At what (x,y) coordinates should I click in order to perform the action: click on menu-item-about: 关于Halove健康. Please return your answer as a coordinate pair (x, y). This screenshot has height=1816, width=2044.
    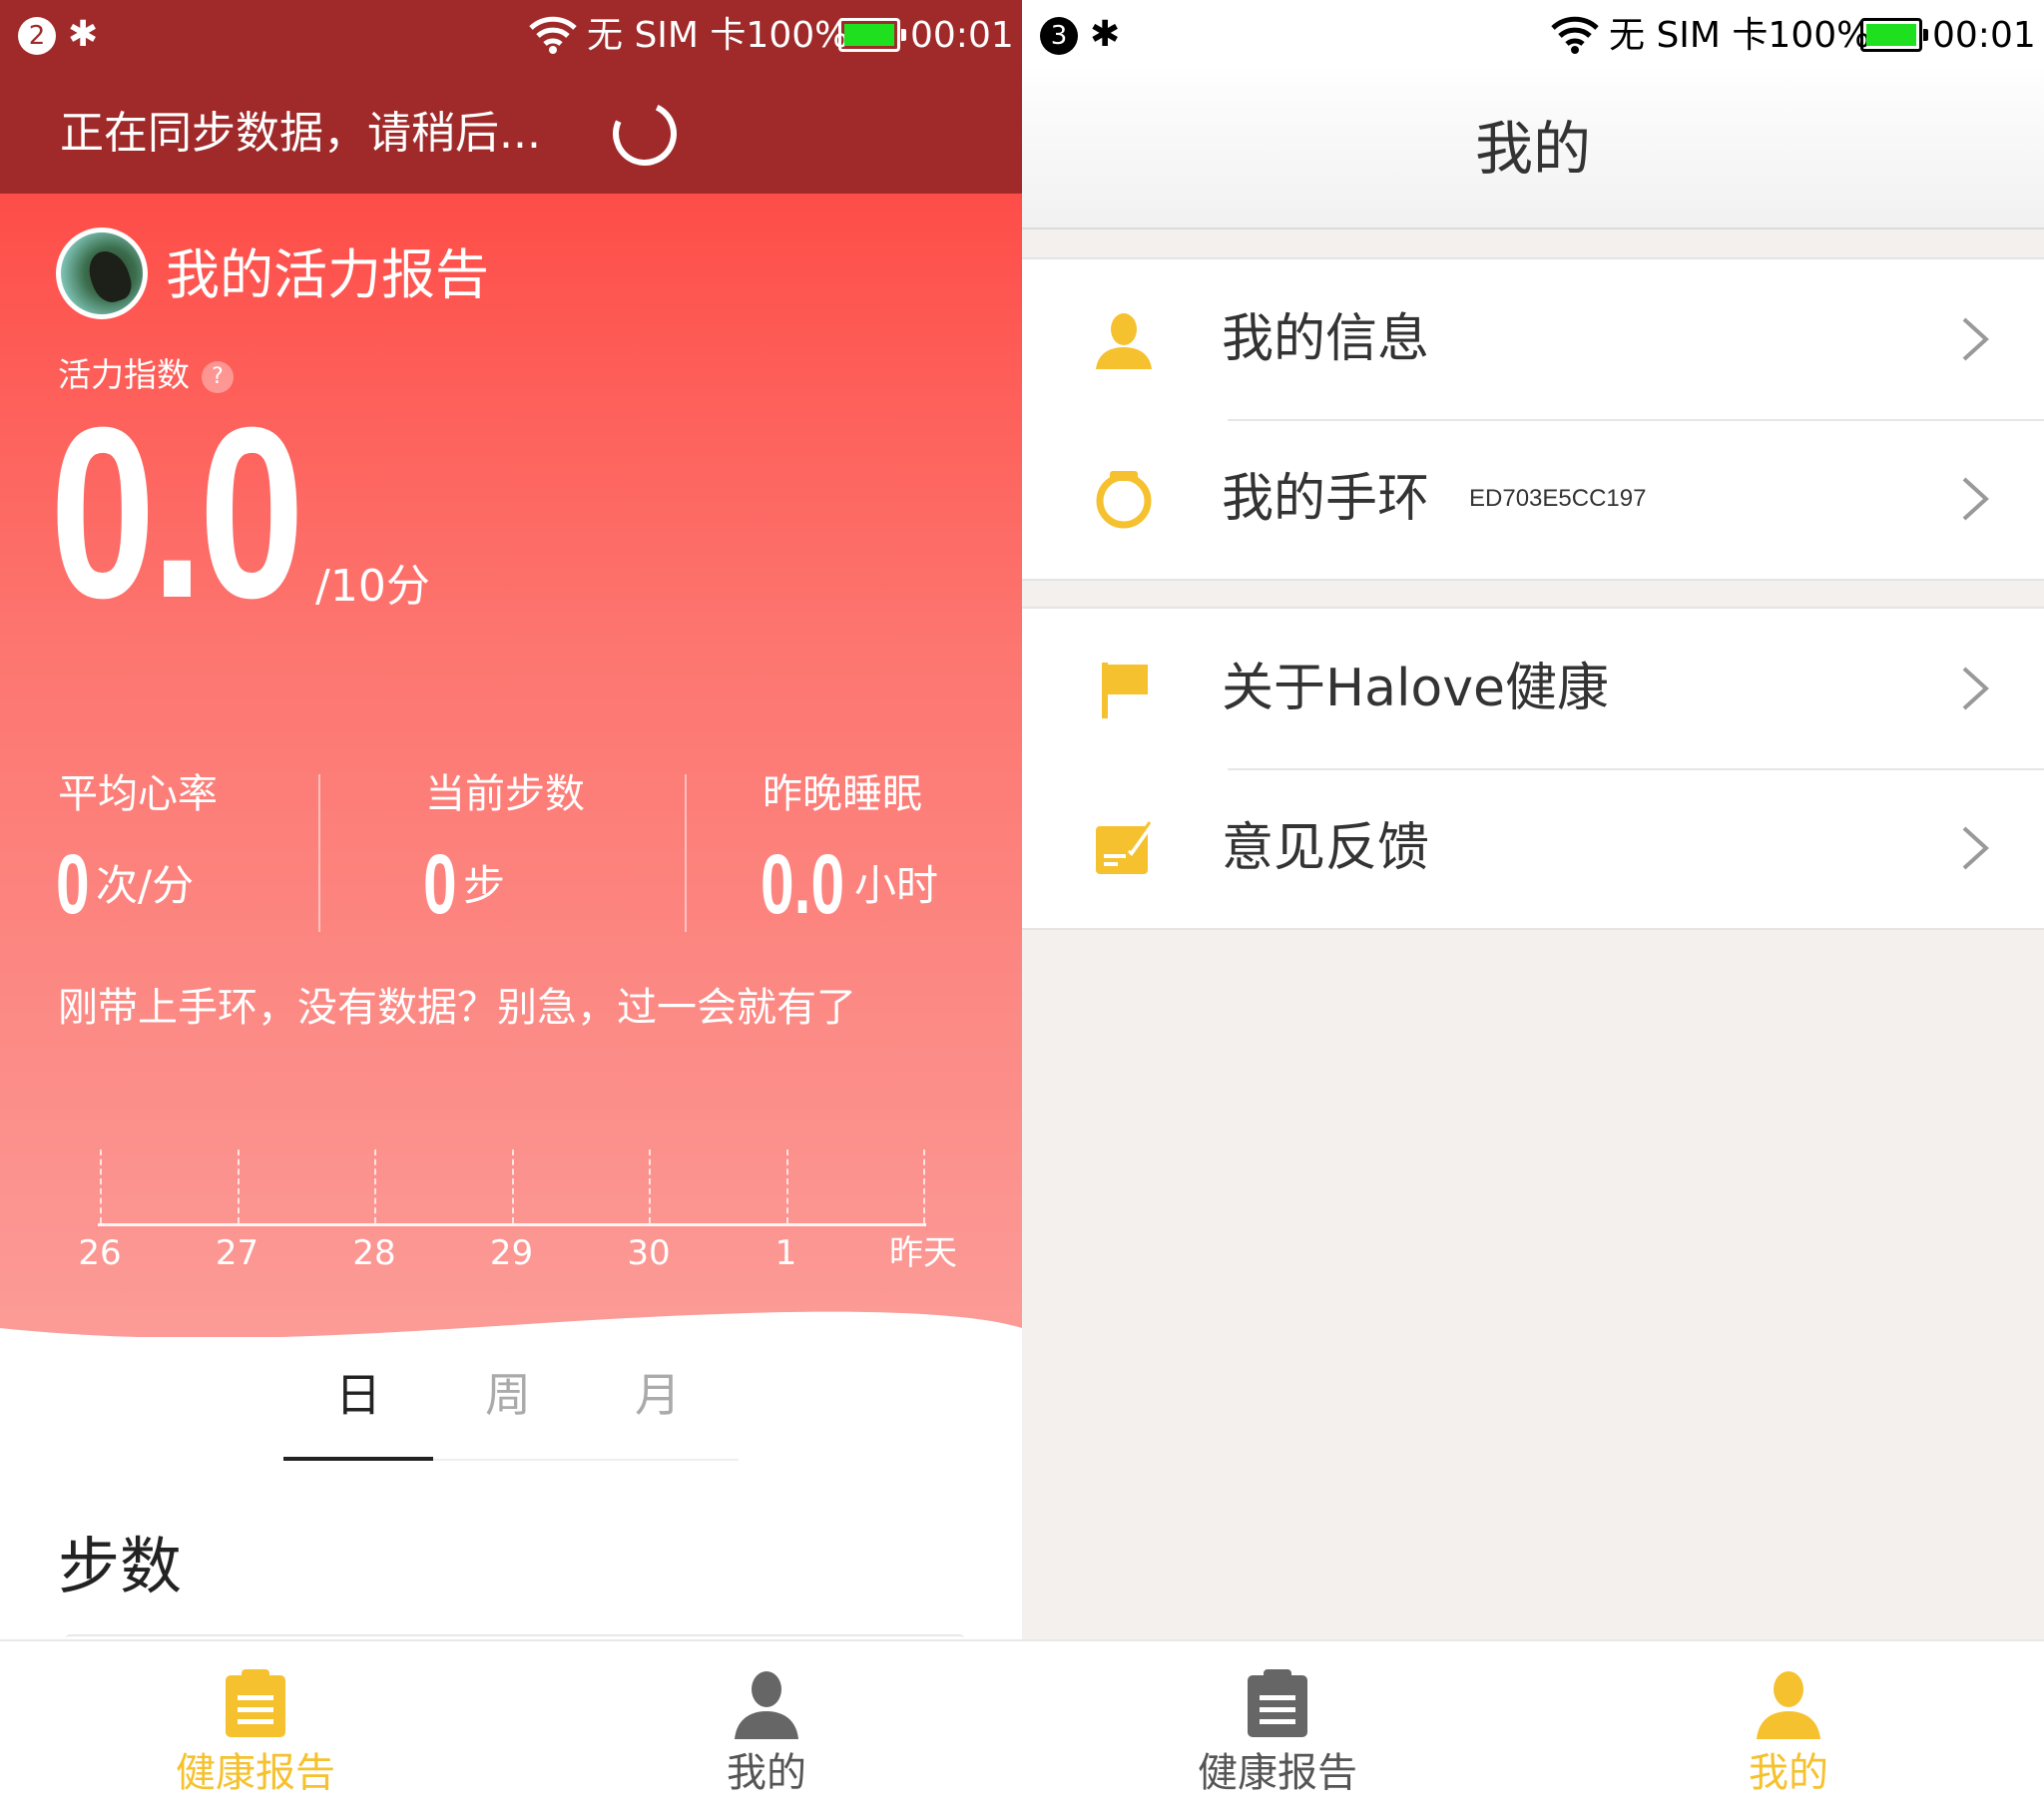
    Looking at the image, I should click on (1533, 688).